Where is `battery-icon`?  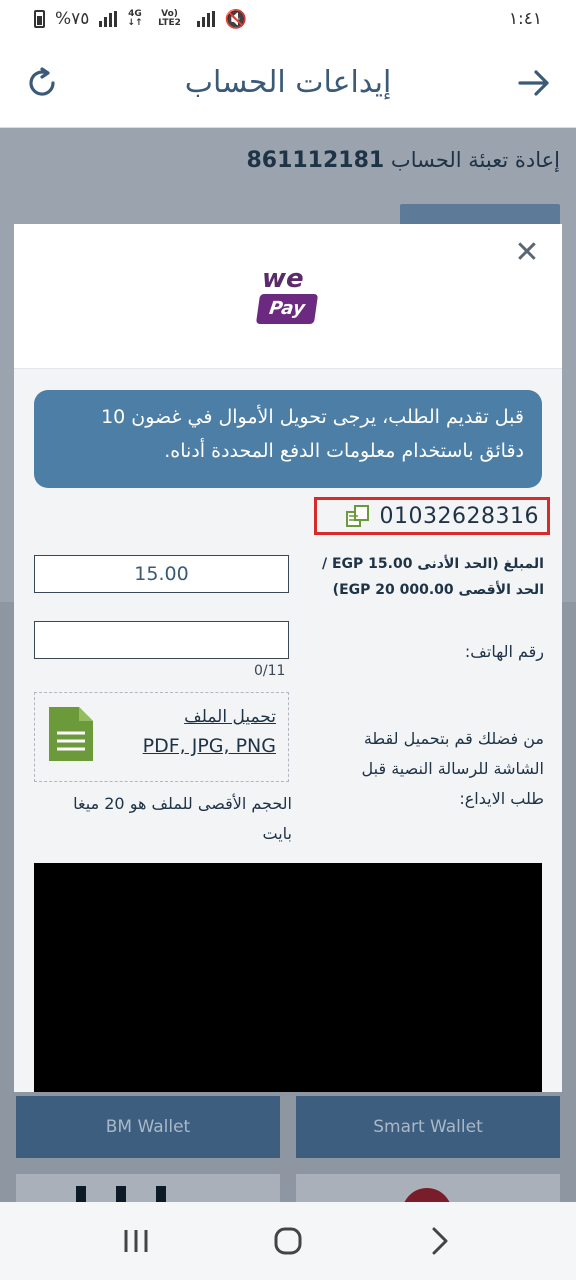
battery-icon is located at coordinates (39, 19).